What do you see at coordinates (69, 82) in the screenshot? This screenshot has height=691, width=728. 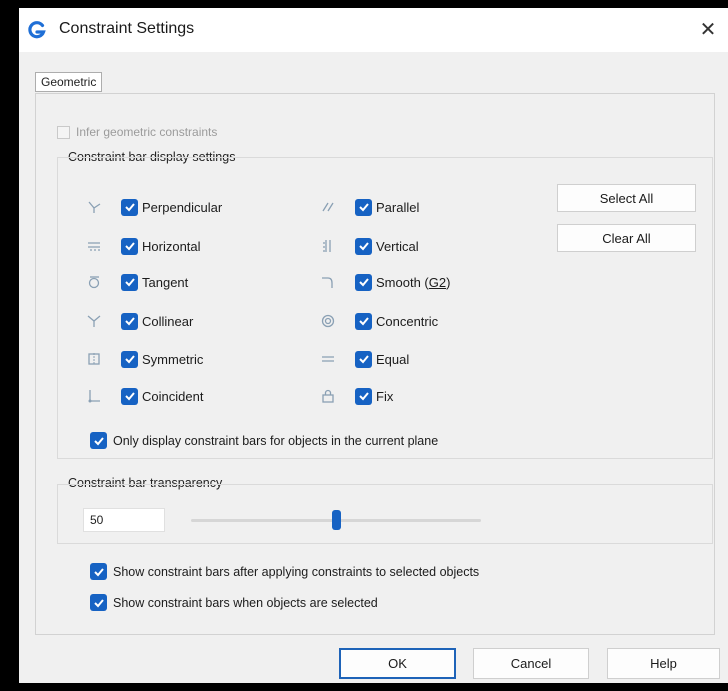 I see `tab-geometric: Geometric` at bounding box center [69, 82].